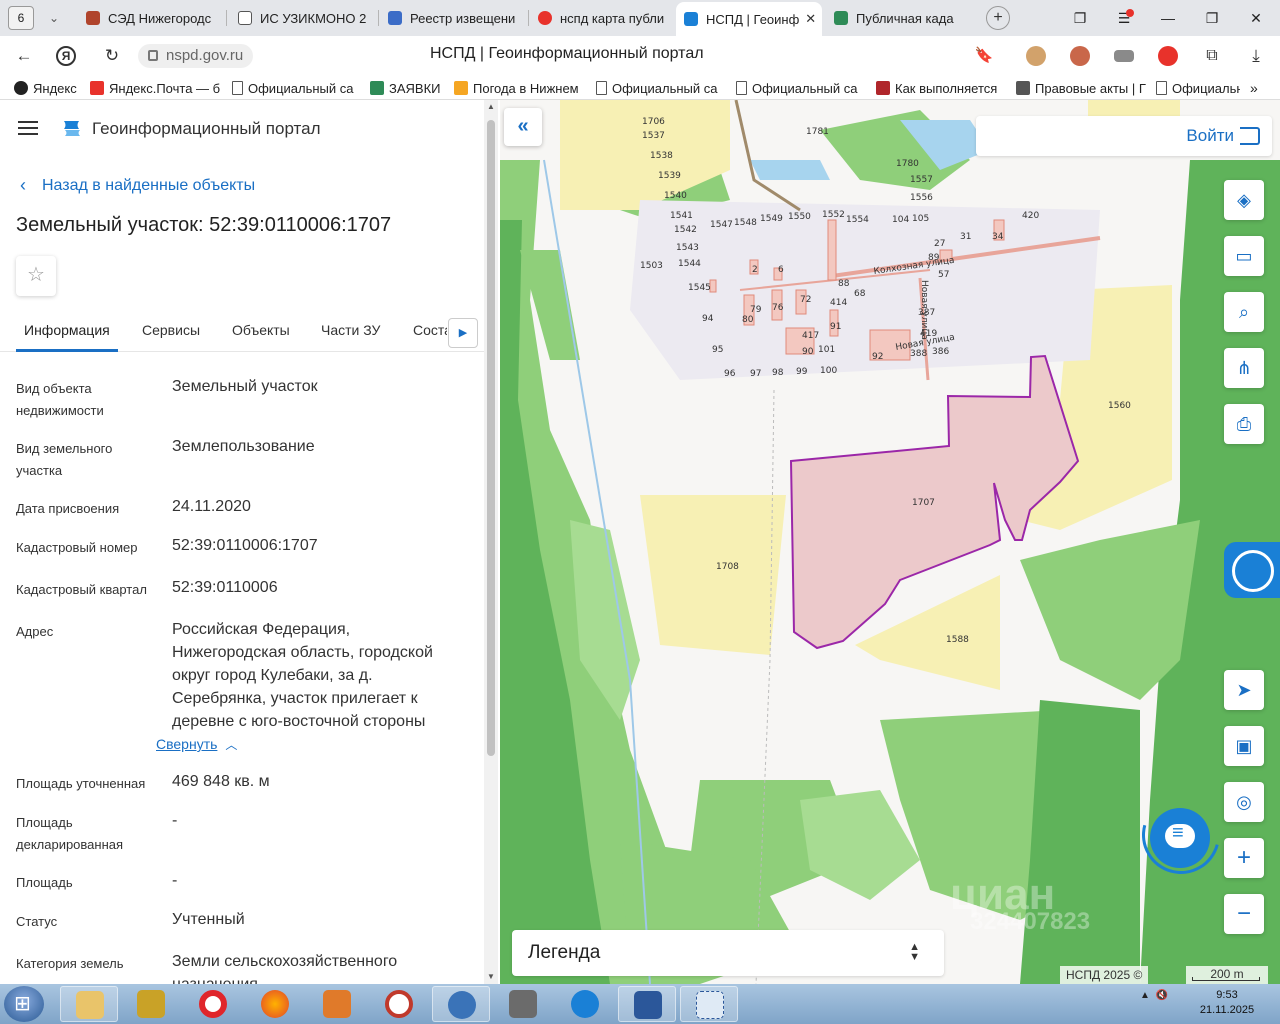 The height and width of the screenshot is (1024, 1280). Describe the element at coordinates (491, 107) in the screenshot. I see `scroll-up-icon: ▲` at that location.